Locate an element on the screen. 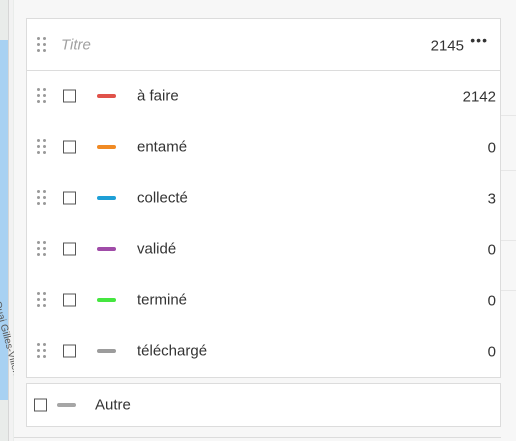 The image size is (516, 441). legend-item: collecté 3 is located at coordinates (263, 198).